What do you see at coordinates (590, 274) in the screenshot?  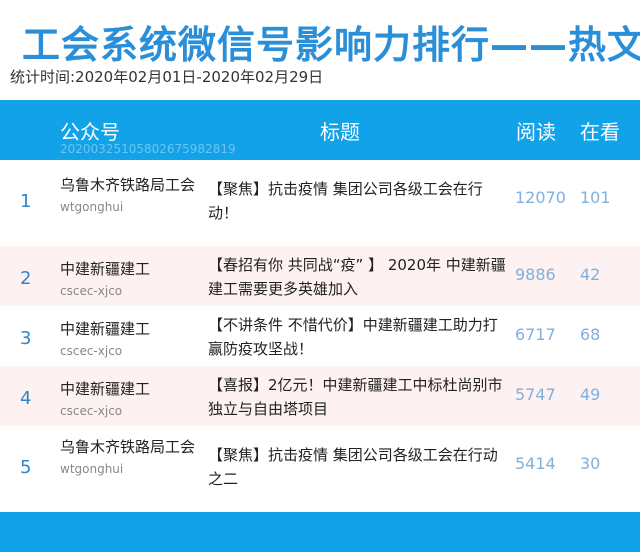 I see `looking-count: 42` at bounding box center [590, 274].